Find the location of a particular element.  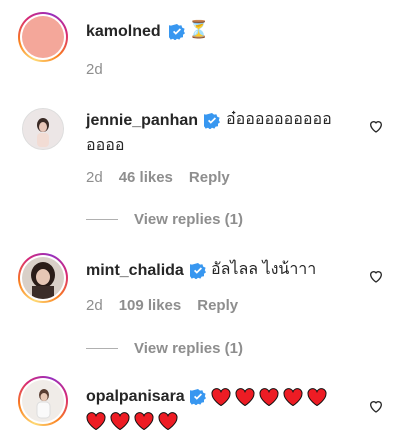

comment-username: mint_chalida is located at coordinates (135, 271).